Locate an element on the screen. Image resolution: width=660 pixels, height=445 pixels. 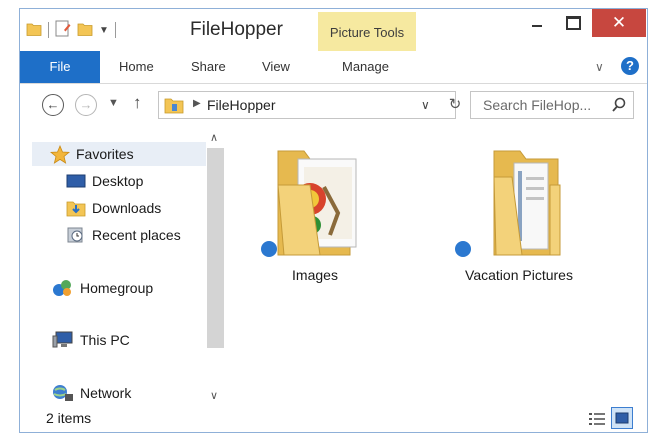
title-bar: ▼ FileHopper Picture Tools ✕ is located at coordinates (333, 30).